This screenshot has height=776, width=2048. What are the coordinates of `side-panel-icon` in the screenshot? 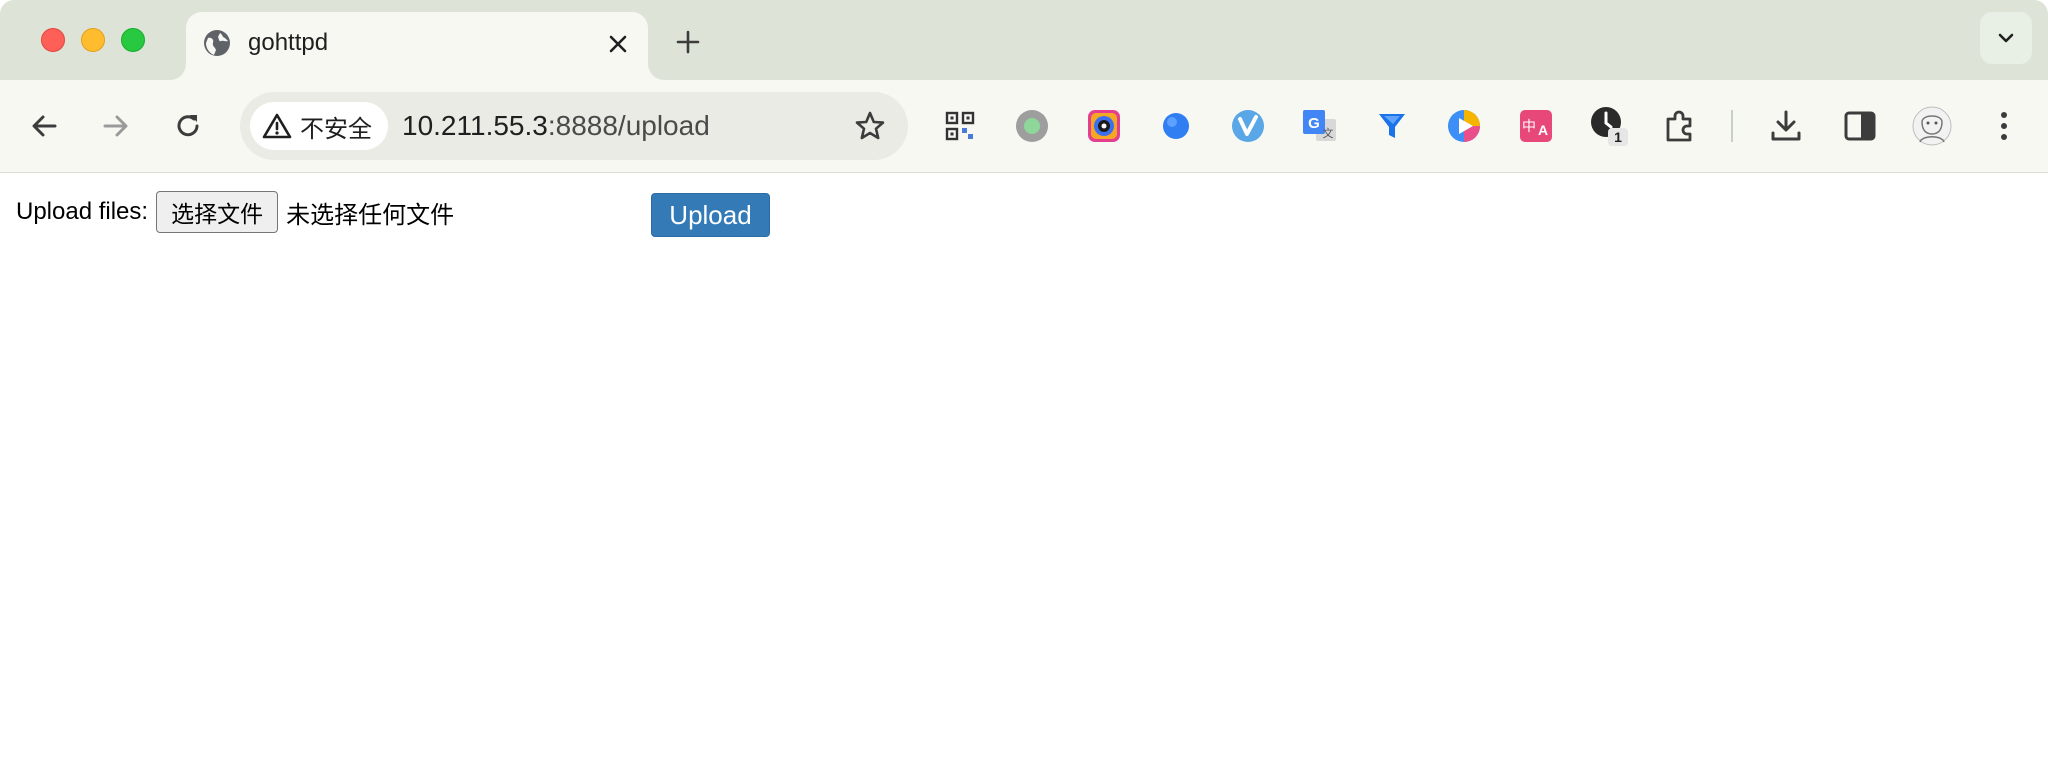 It's located at (1860, 126).